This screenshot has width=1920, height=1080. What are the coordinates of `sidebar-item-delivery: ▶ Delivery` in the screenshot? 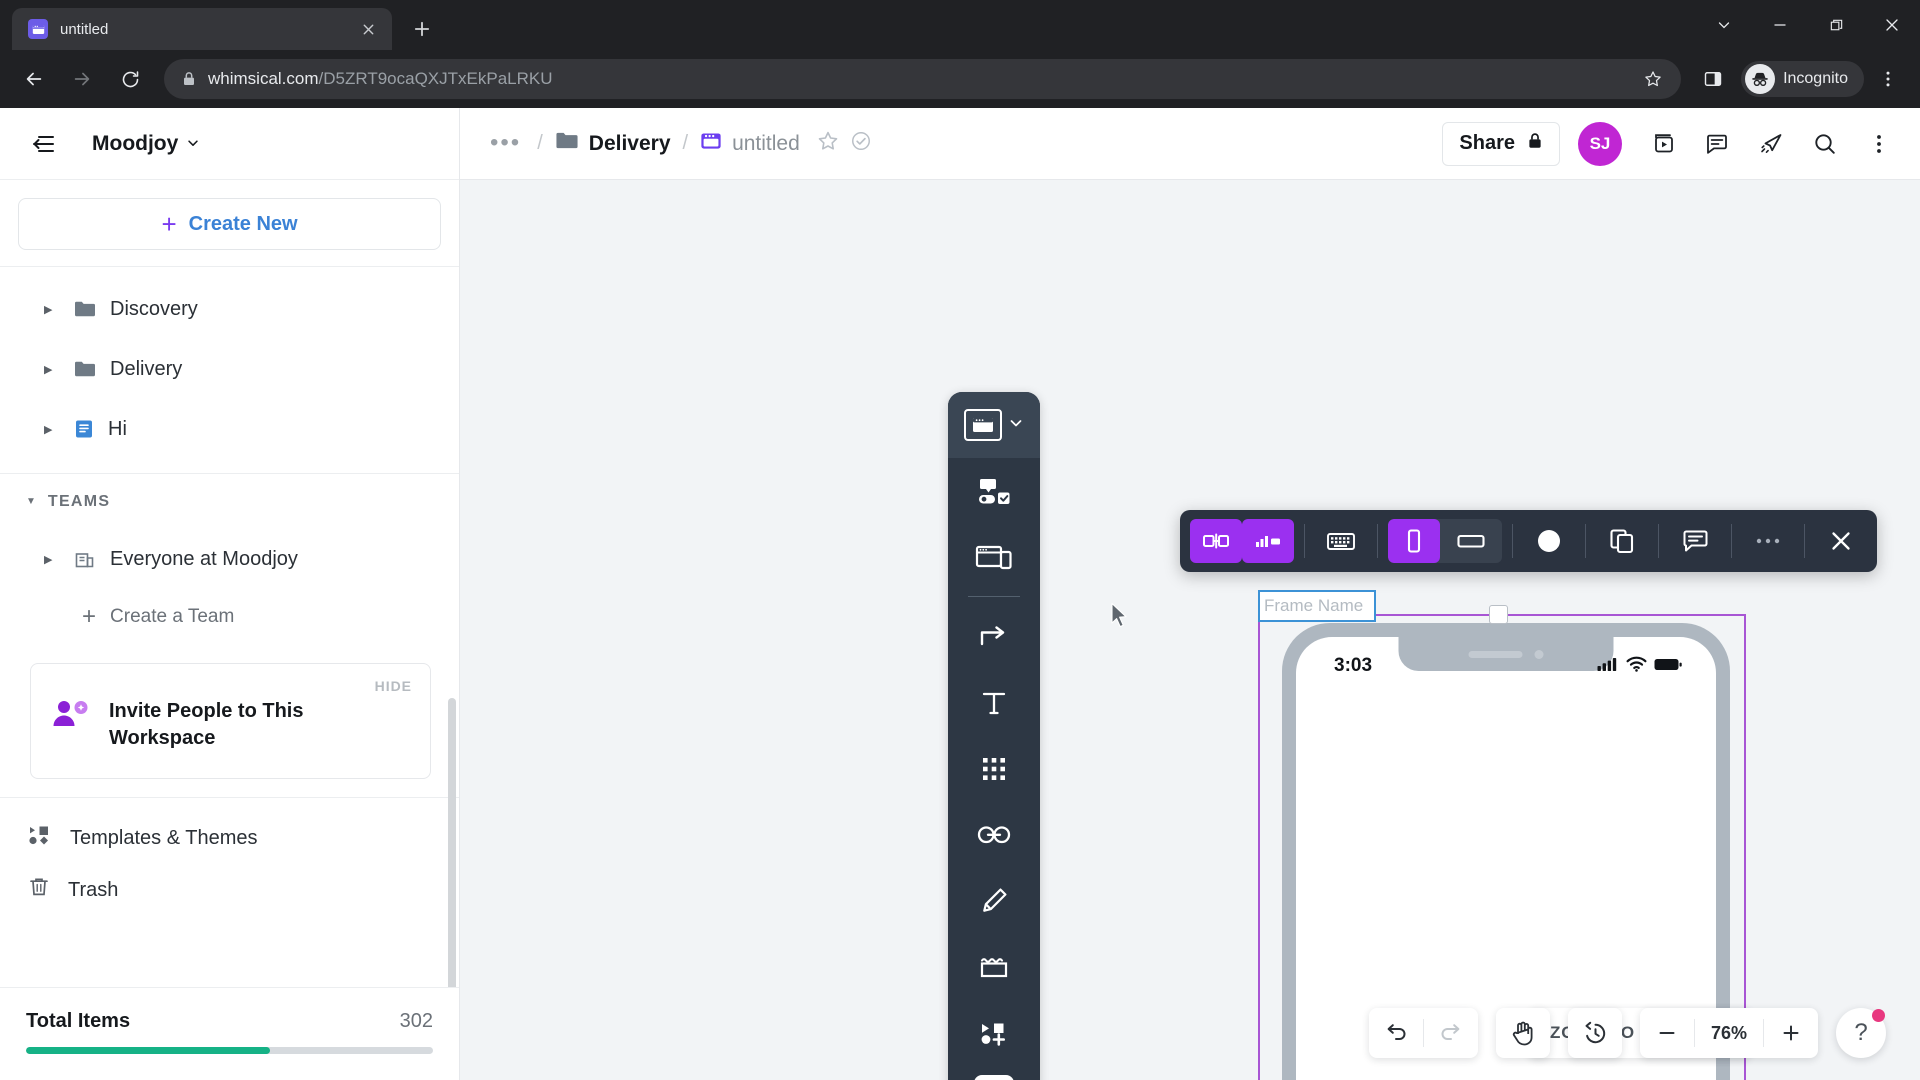 It's located at (229, 369).